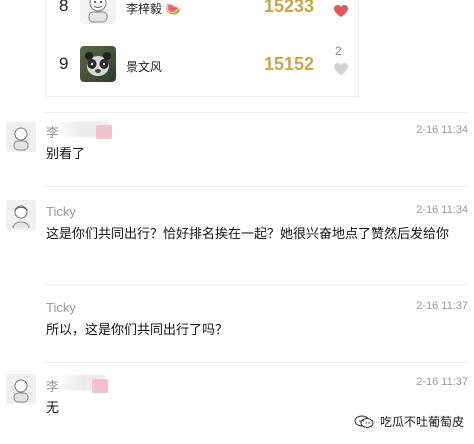 Image resolution: width=474 pixels, height=444 pixels. I want to click on leaderboard-card: 8 李梓毅 🍉 15233 9 景文风 15152 2, so click(202, 48).